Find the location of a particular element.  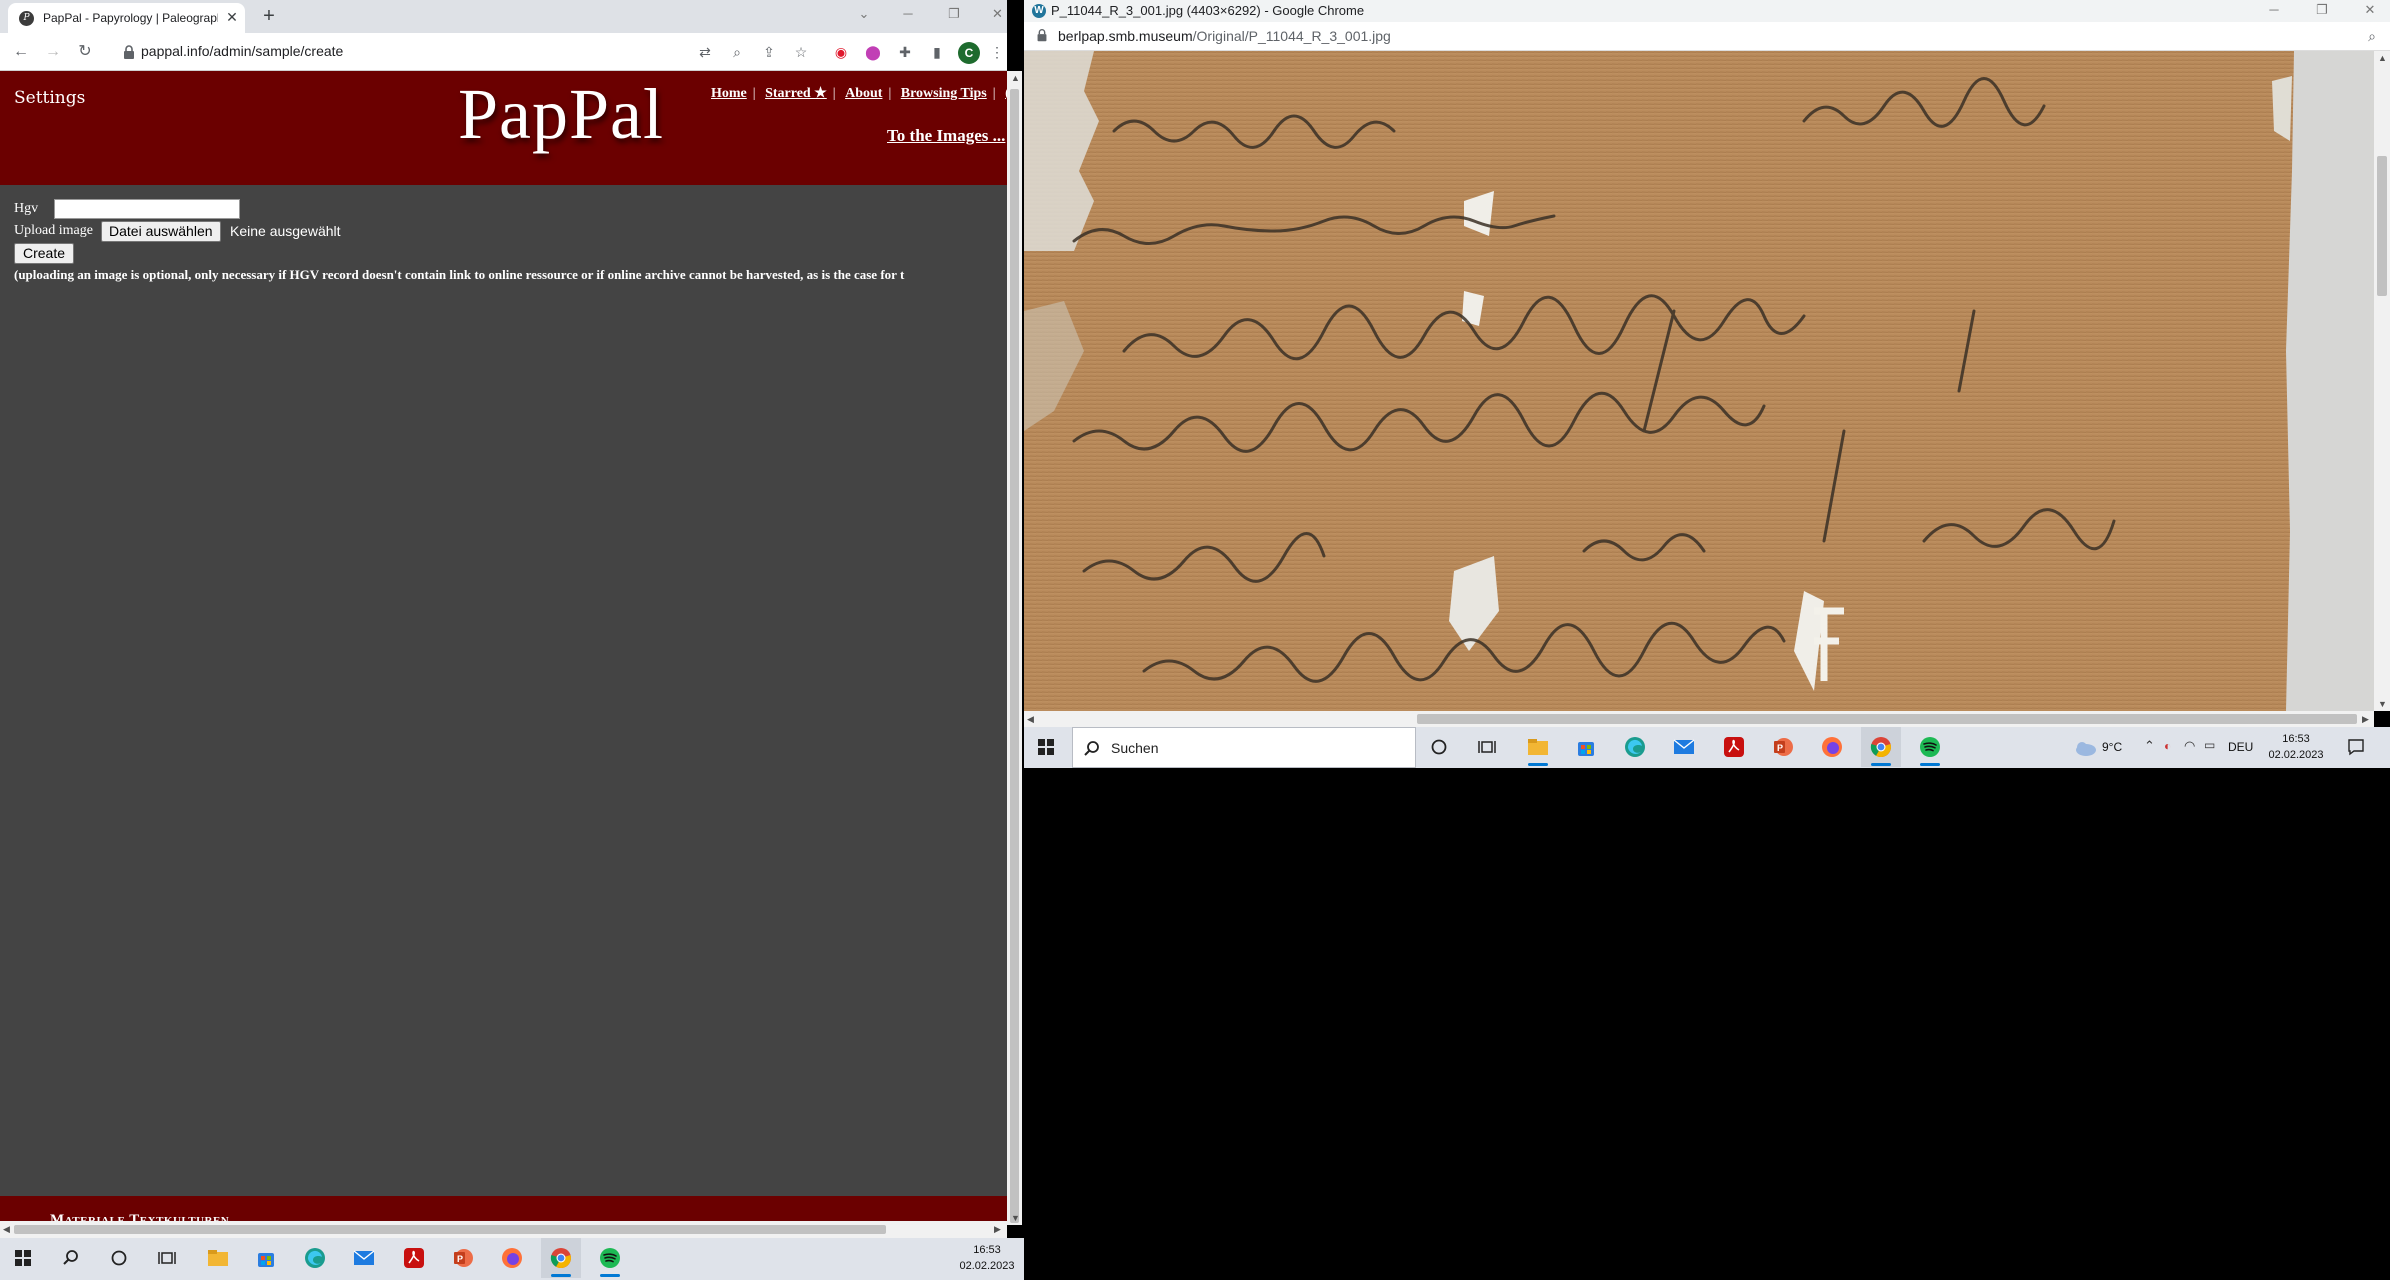

lock-icon is located at coordinates (129, 52).